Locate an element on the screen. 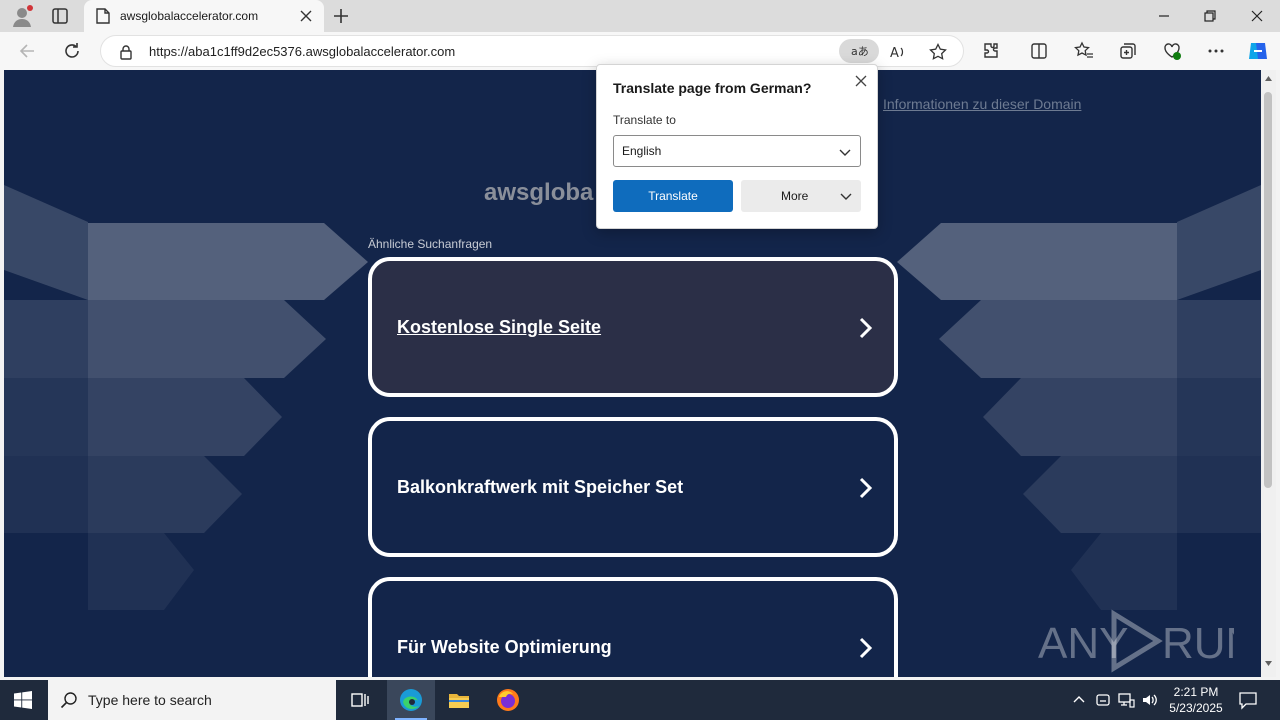  tab-title: awsglobalaccelerator.com is located at coordinates (189, 16).